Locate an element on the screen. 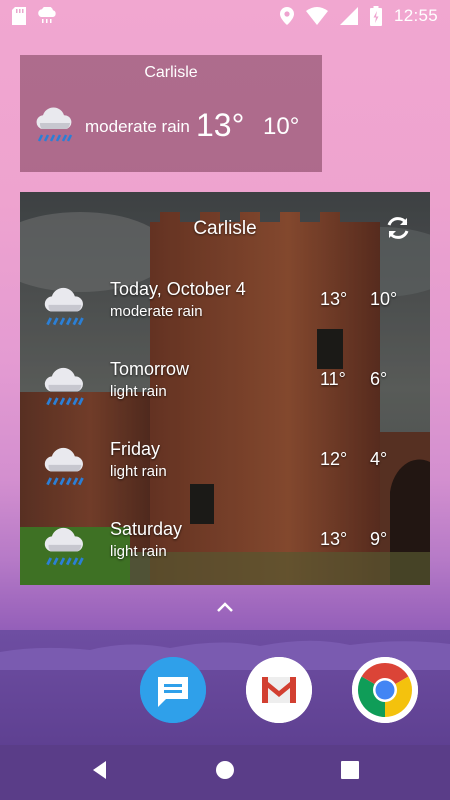 The width and height of the screenshot is (450, 800). back-button is located at coordinates (101, 770).